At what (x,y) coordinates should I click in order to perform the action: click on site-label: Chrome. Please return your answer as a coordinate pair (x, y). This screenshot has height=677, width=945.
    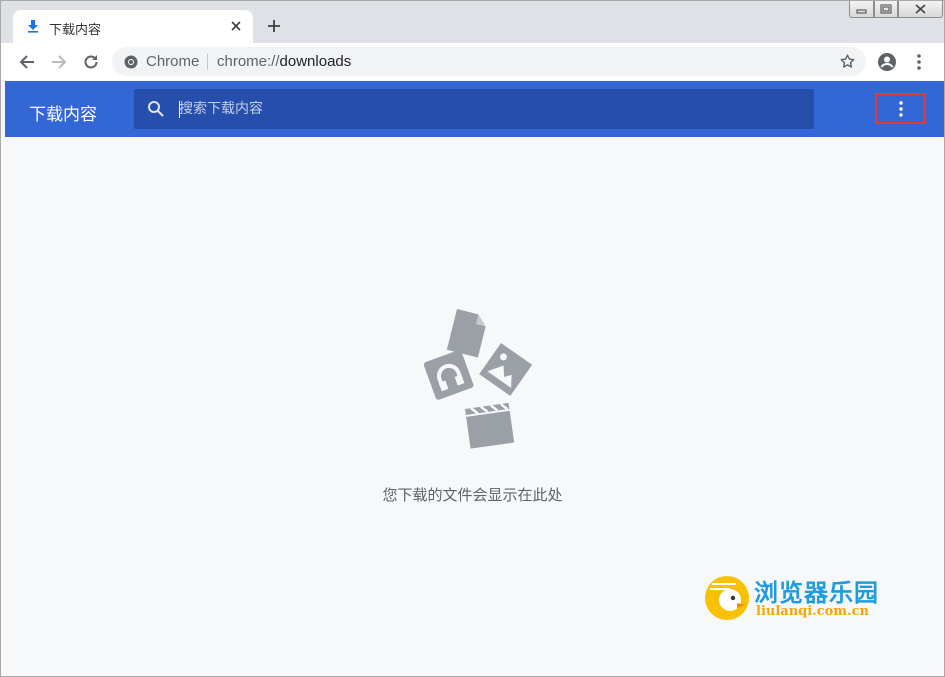
    Looking at the image, I should click on (173, 61).